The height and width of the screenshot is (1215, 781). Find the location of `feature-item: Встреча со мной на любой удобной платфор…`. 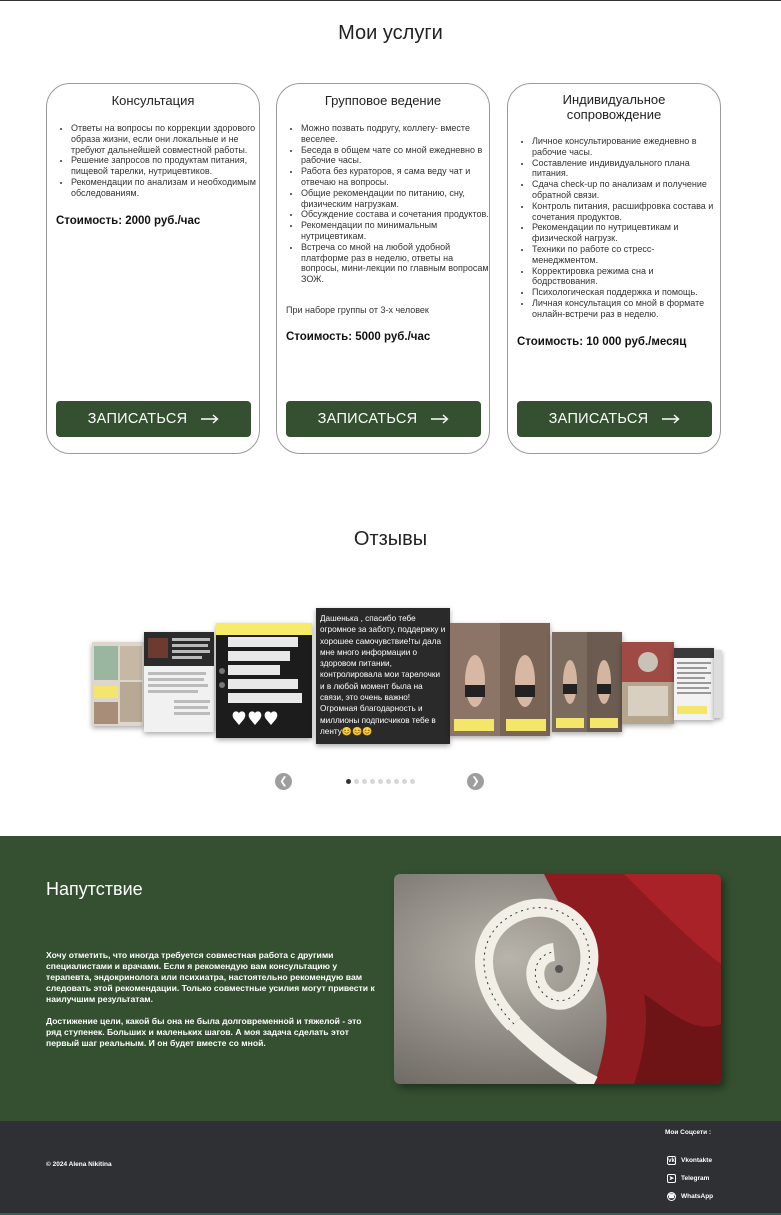

feature-item: Встреча со мной на любой удобной платфор… is located at coordinates (395, 263).